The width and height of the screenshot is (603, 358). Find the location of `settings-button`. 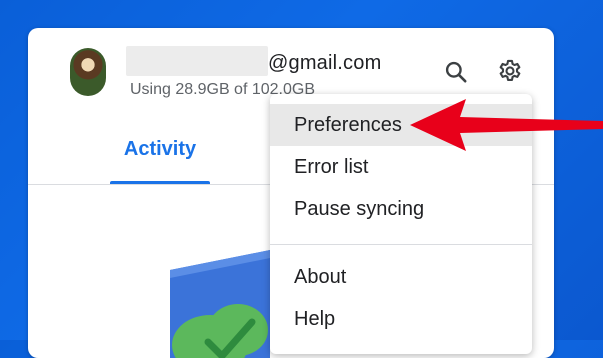

settings-button is located at coordinates (510, 72).